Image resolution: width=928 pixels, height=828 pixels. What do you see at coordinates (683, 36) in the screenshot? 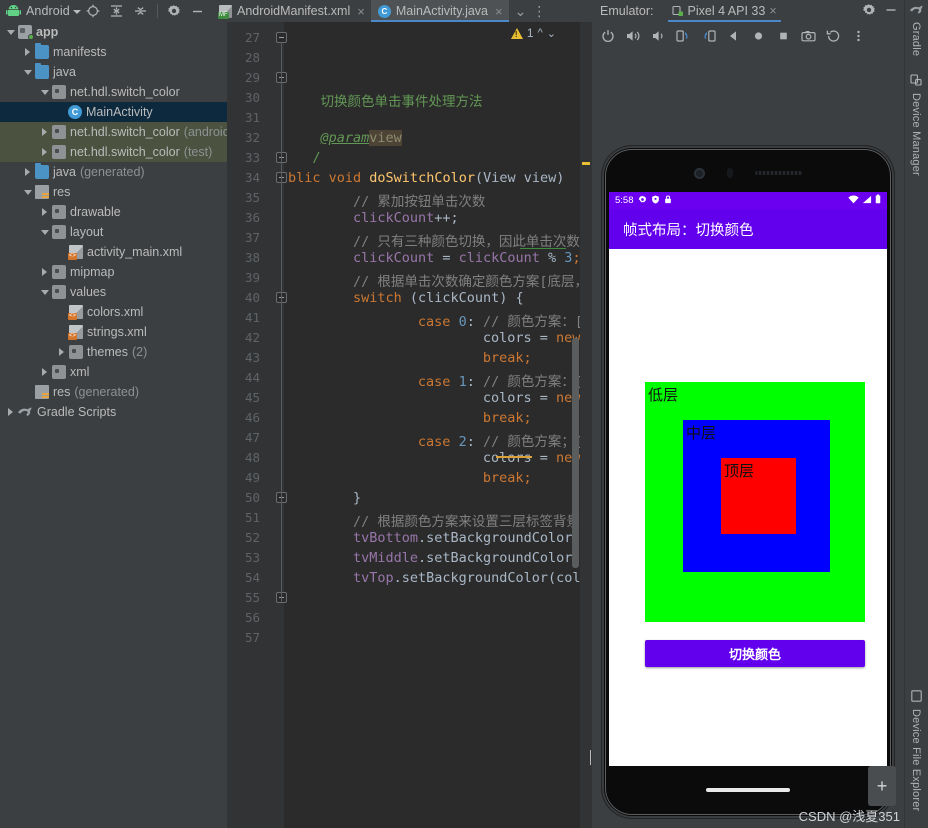
I see `rotate-left-icon` at bounding box center [683, 36].